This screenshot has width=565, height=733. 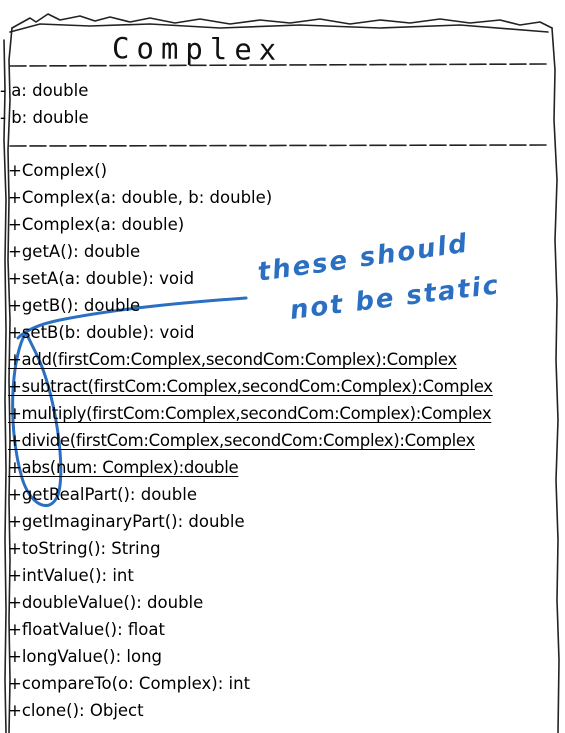 I want to click on attribute-row: - b: double, so click(x=44, y=117).